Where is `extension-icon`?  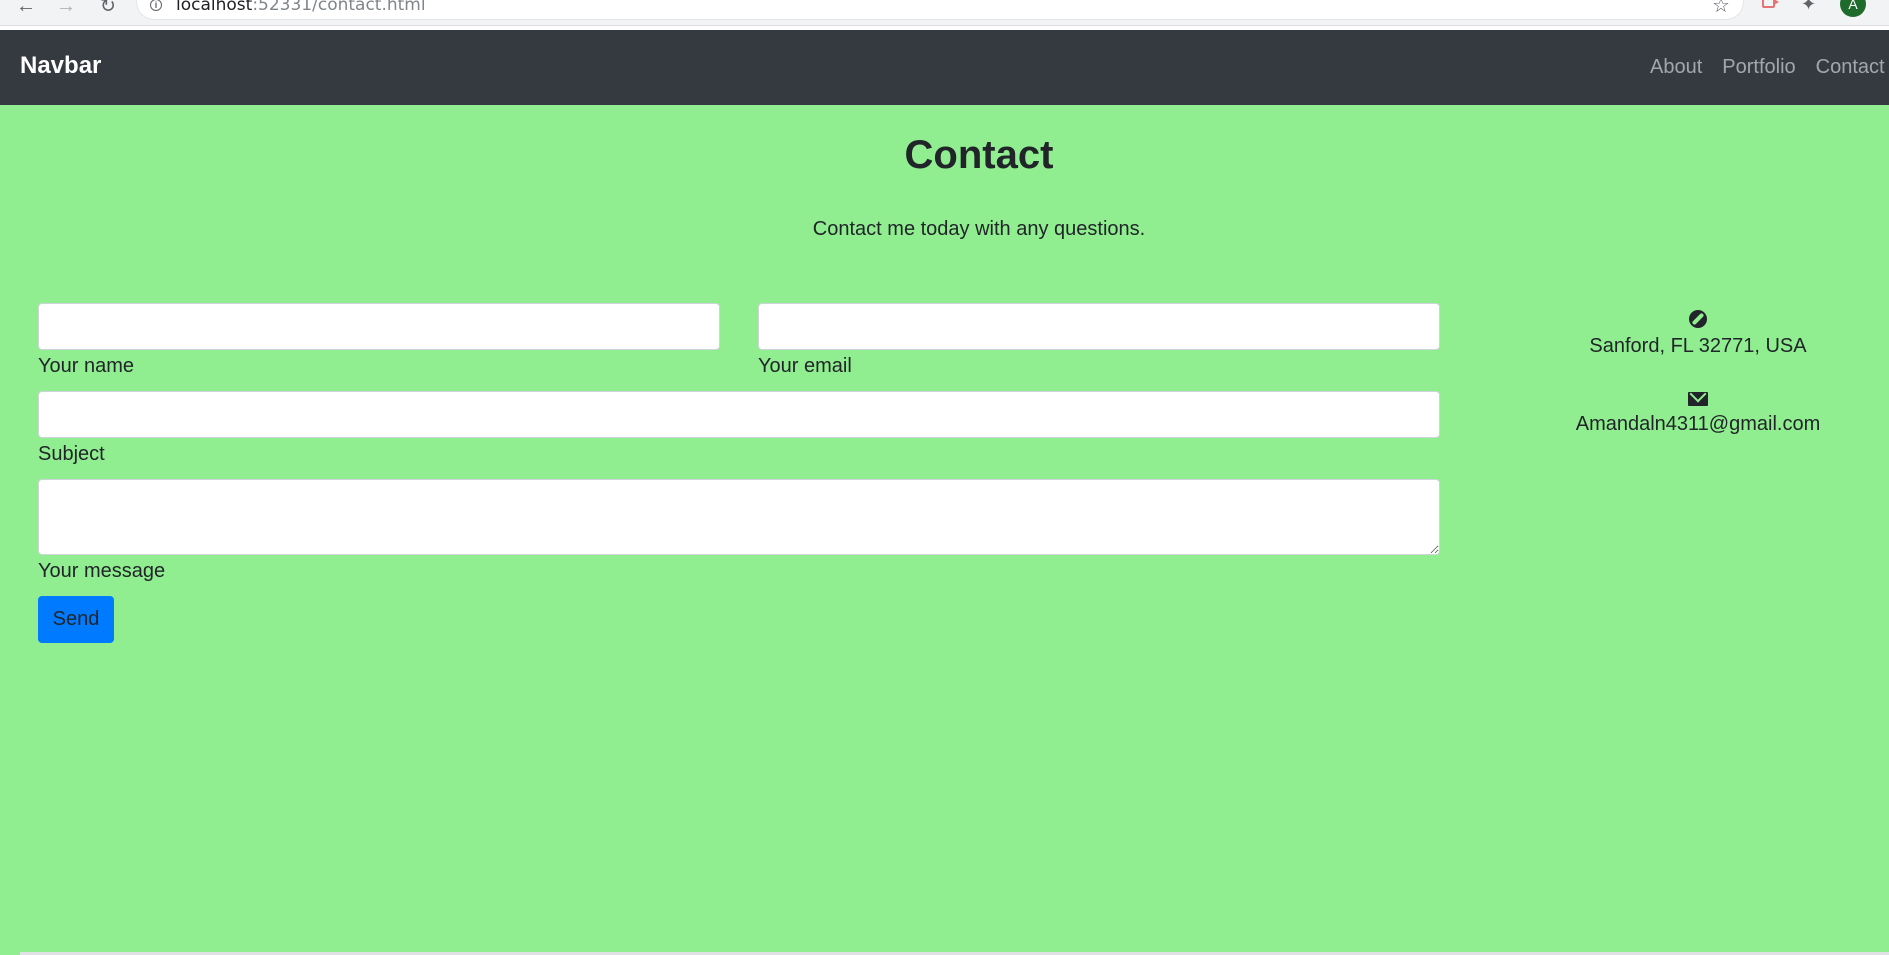
extension-icon is located at coordinates (1771, 4).